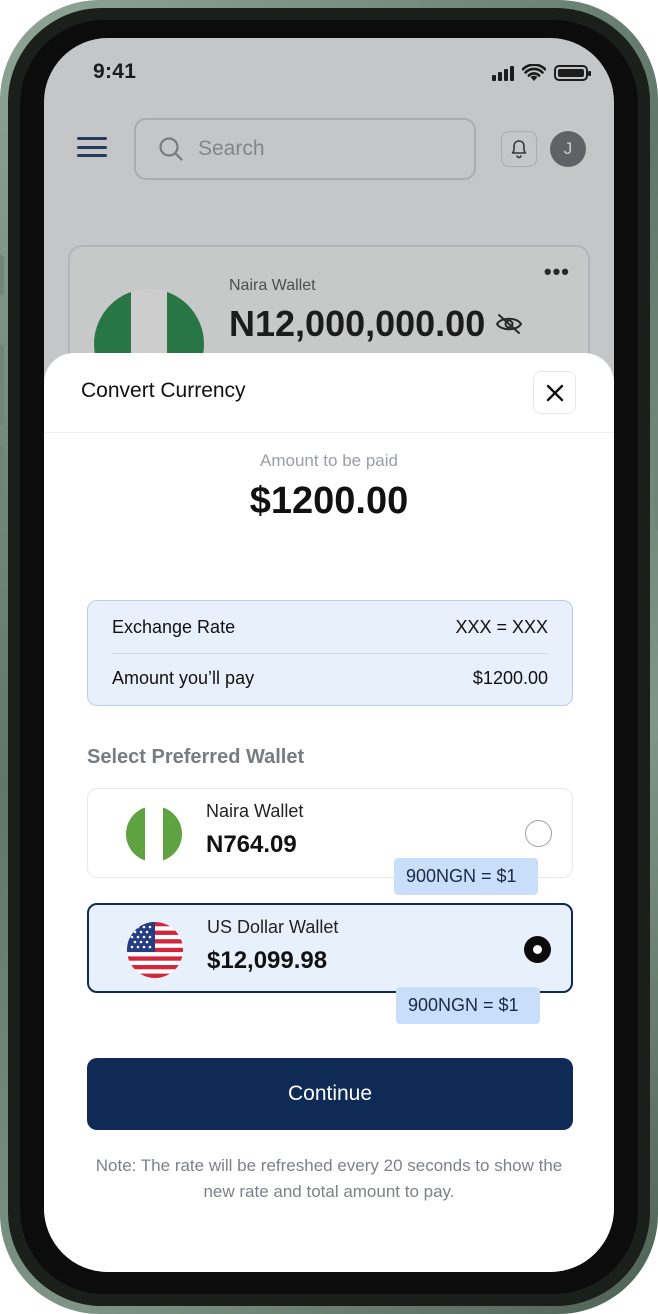 This screenshot has height=1314, width=658. Describe the element at coordinates (330, 678) in the screenshot. I see `amount-pay-row: Amount you’ll pay $1200.00` at that location.